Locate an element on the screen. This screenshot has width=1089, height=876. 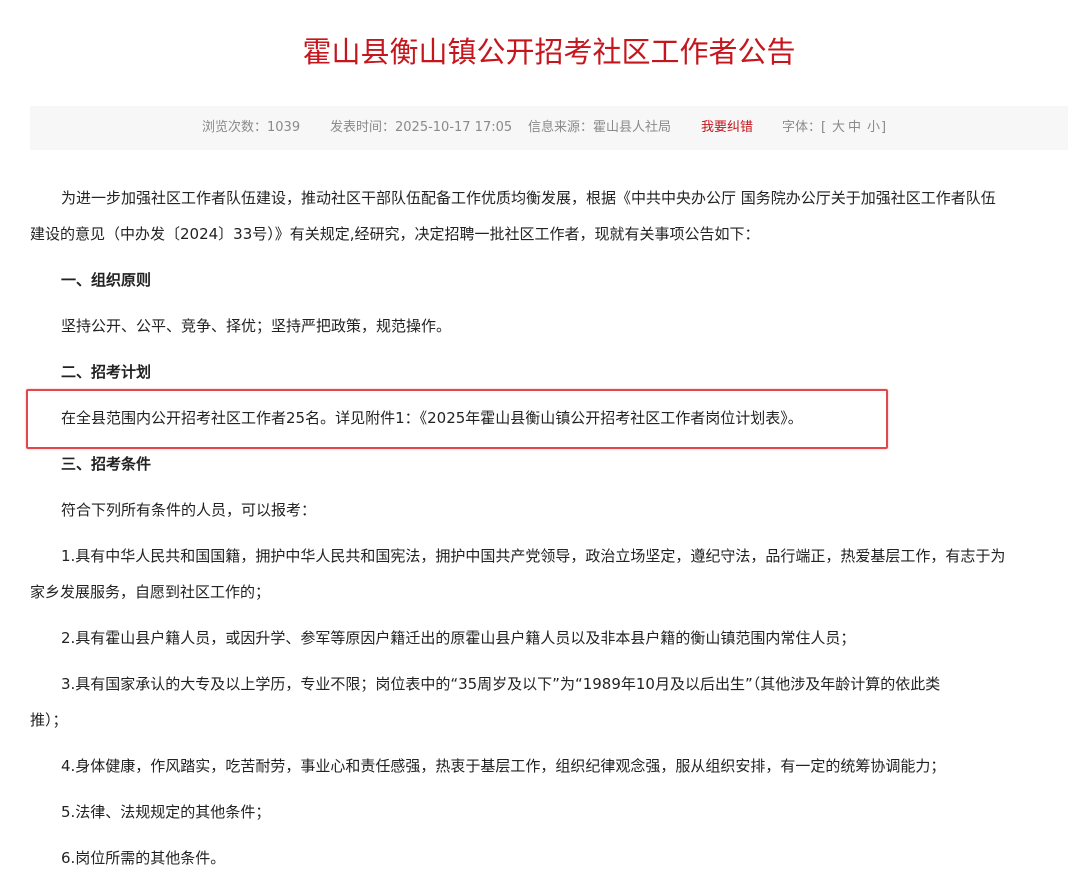
requirements-intro: 符合下列所有条件的人员，可以报考： is located at coordinates (189, 510).